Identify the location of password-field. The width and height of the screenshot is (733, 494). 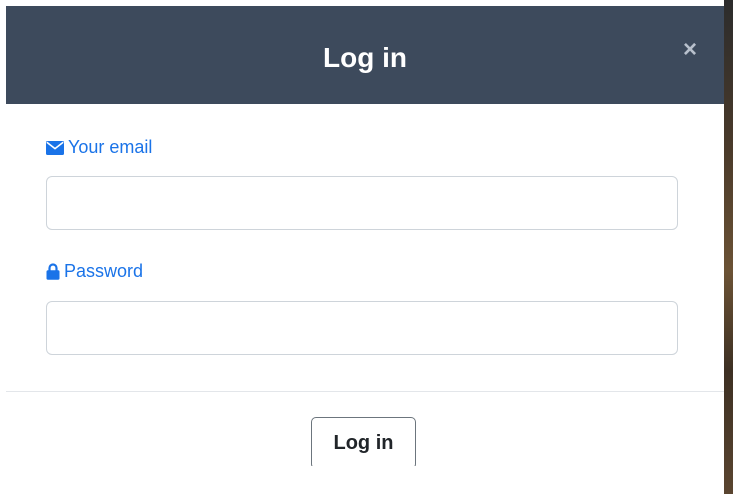
(362, 328).